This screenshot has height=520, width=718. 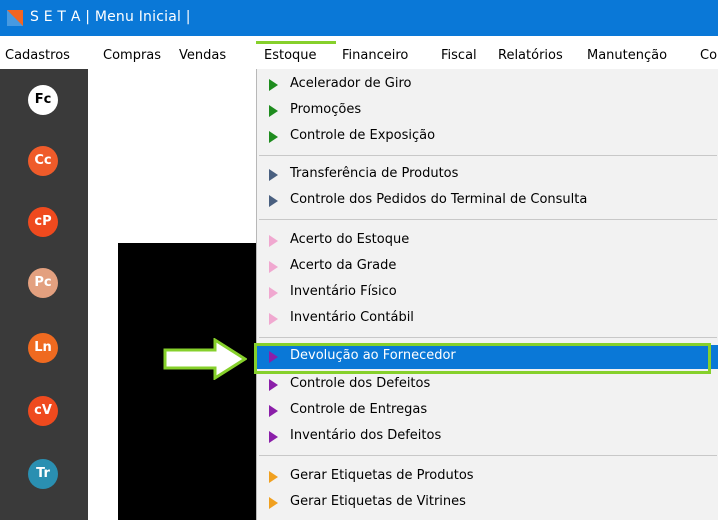 What do you see at coordinates (487, 503) in the screenshot?
I see `menu-item-gerar-etiquetas-de-vitrines: Gerar Etiquetas de Vitrines` at bounding box center [487, 503].